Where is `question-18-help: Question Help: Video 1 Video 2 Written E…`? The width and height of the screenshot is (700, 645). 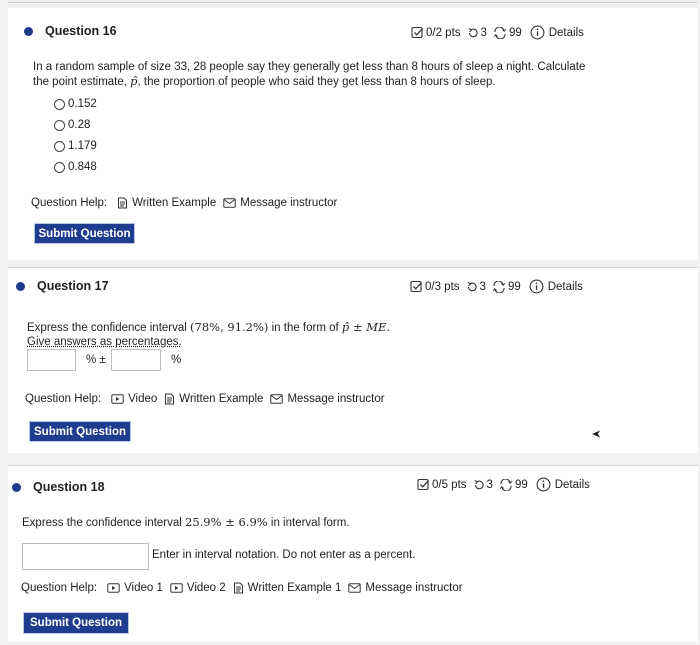
question-18-help: Question Help: Video 1 Video 2 Written E… is located at coordinates (245, 588).